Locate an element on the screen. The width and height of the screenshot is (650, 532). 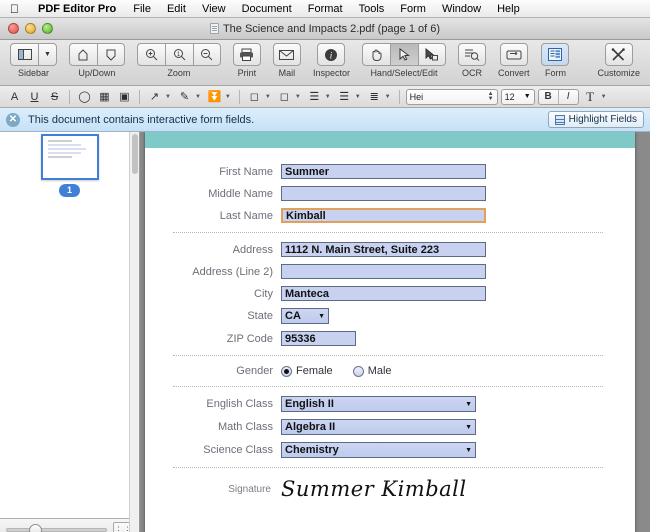
actual-size-icon: 1 is located at coordinates (178, 54).